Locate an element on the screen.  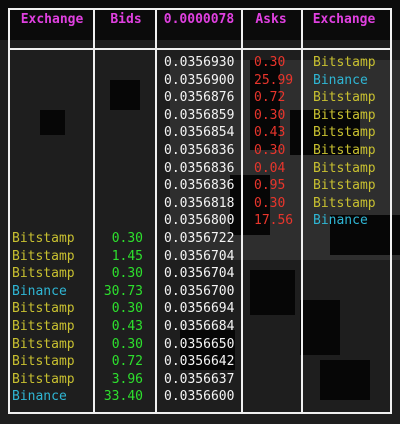
bid-price-cell: 0.0356684 is located at coordinates (199, 326).